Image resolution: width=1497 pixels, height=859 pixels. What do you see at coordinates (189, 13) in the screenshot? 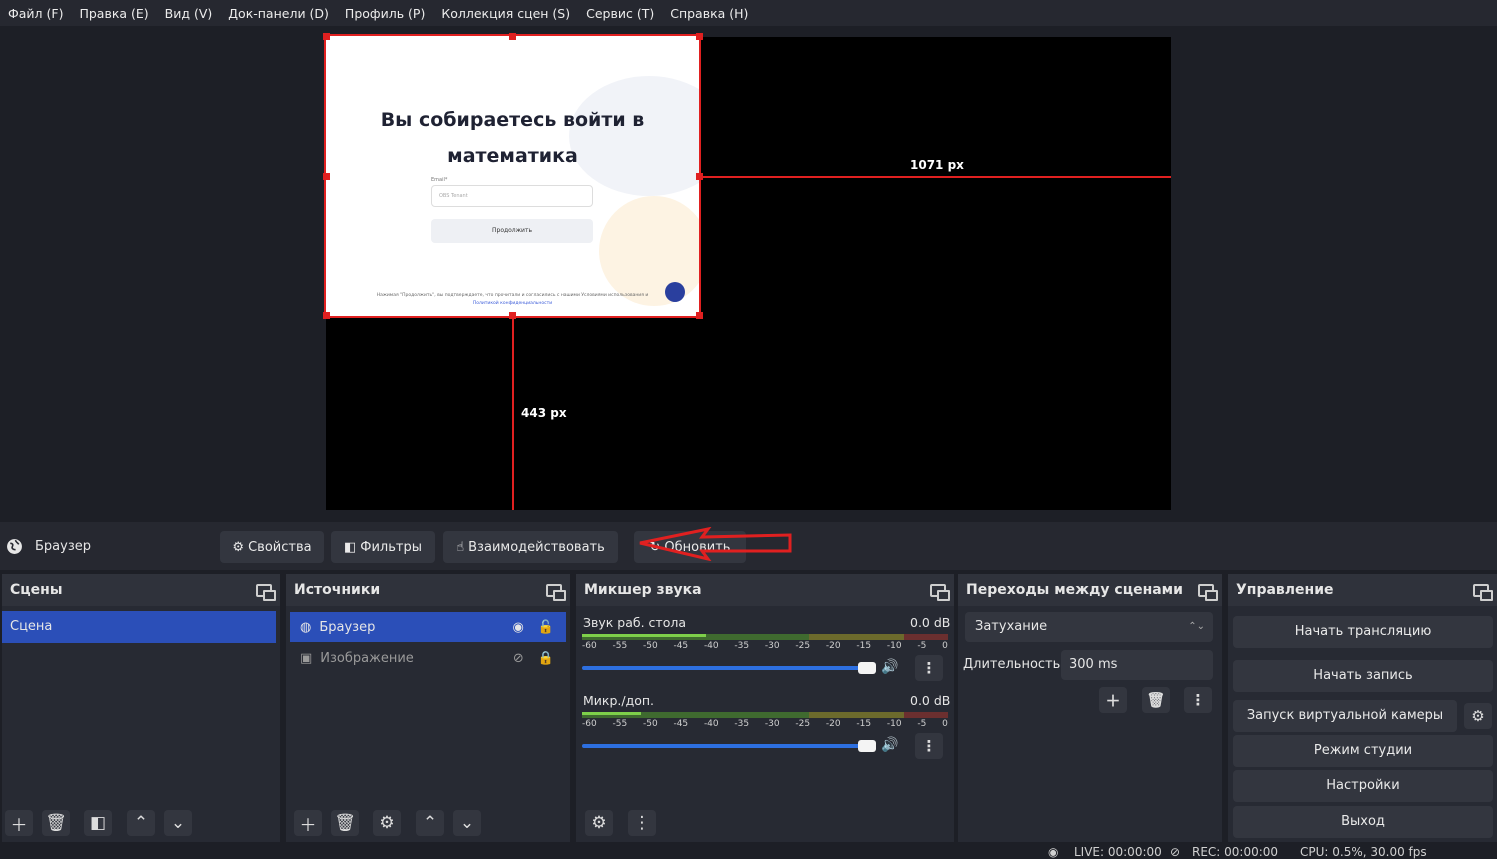
I see `menu-view: Вид (V)` at bounding box center [189, 13].